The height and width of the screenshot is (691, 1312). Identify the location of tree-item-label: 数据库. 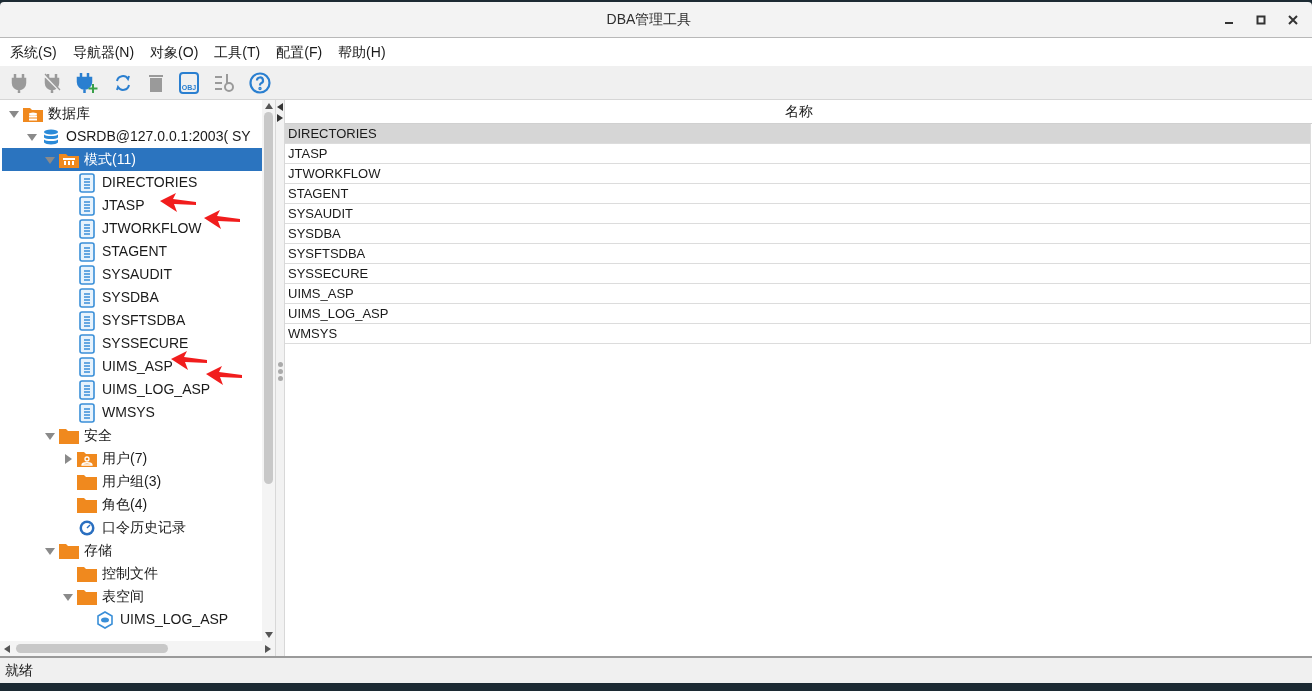
(69, 113).